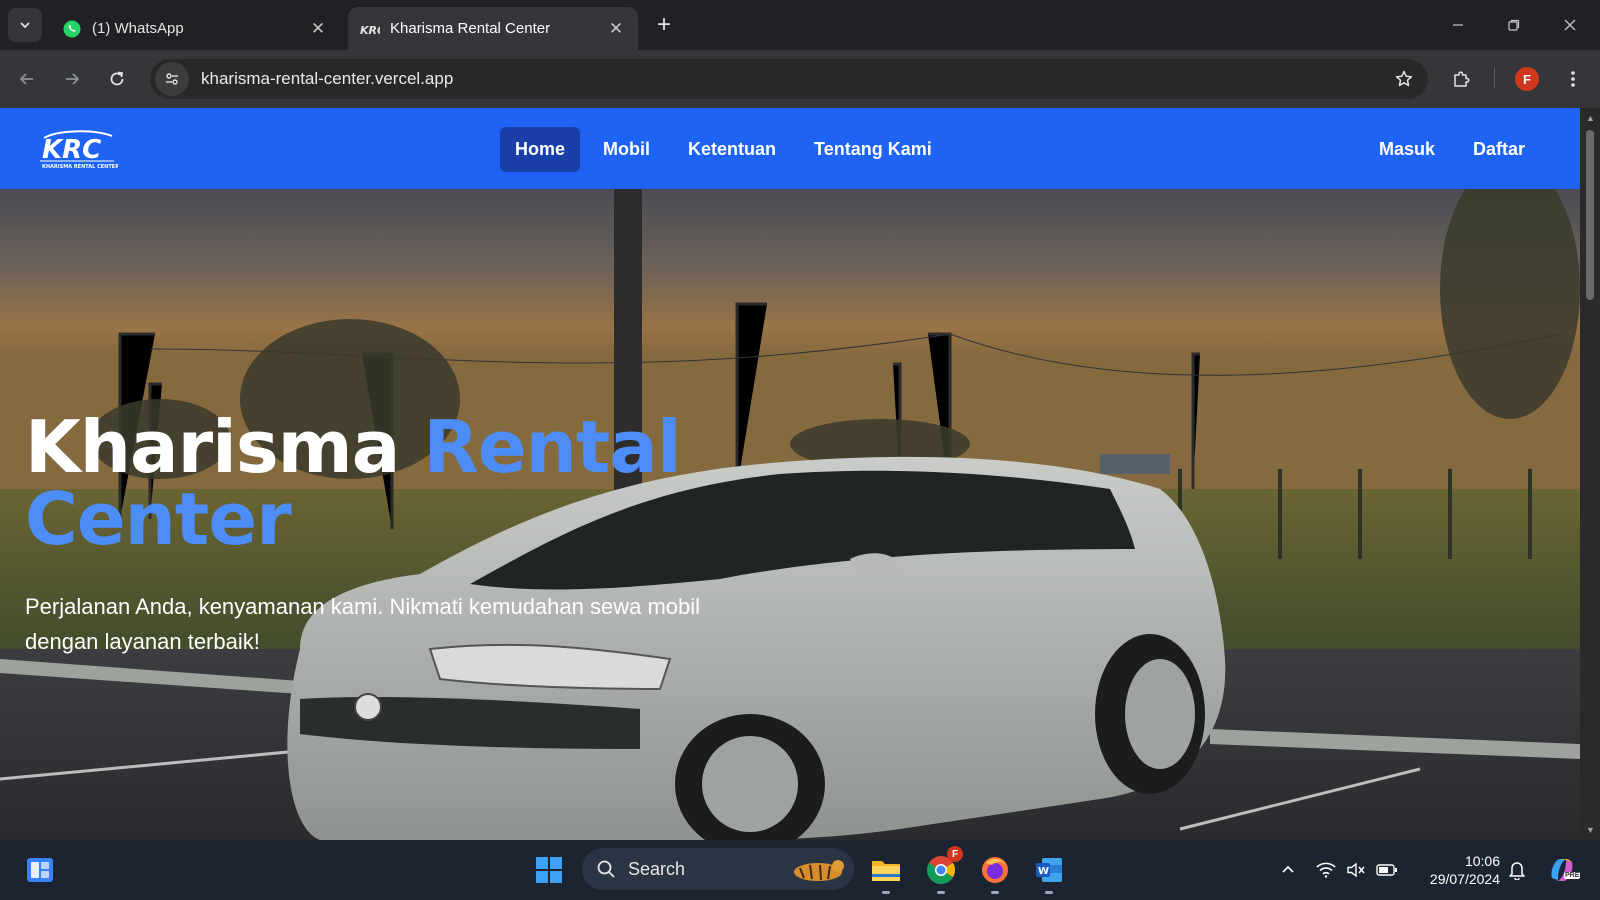  I want to click on puzzle-icon, so click(1462, 79).